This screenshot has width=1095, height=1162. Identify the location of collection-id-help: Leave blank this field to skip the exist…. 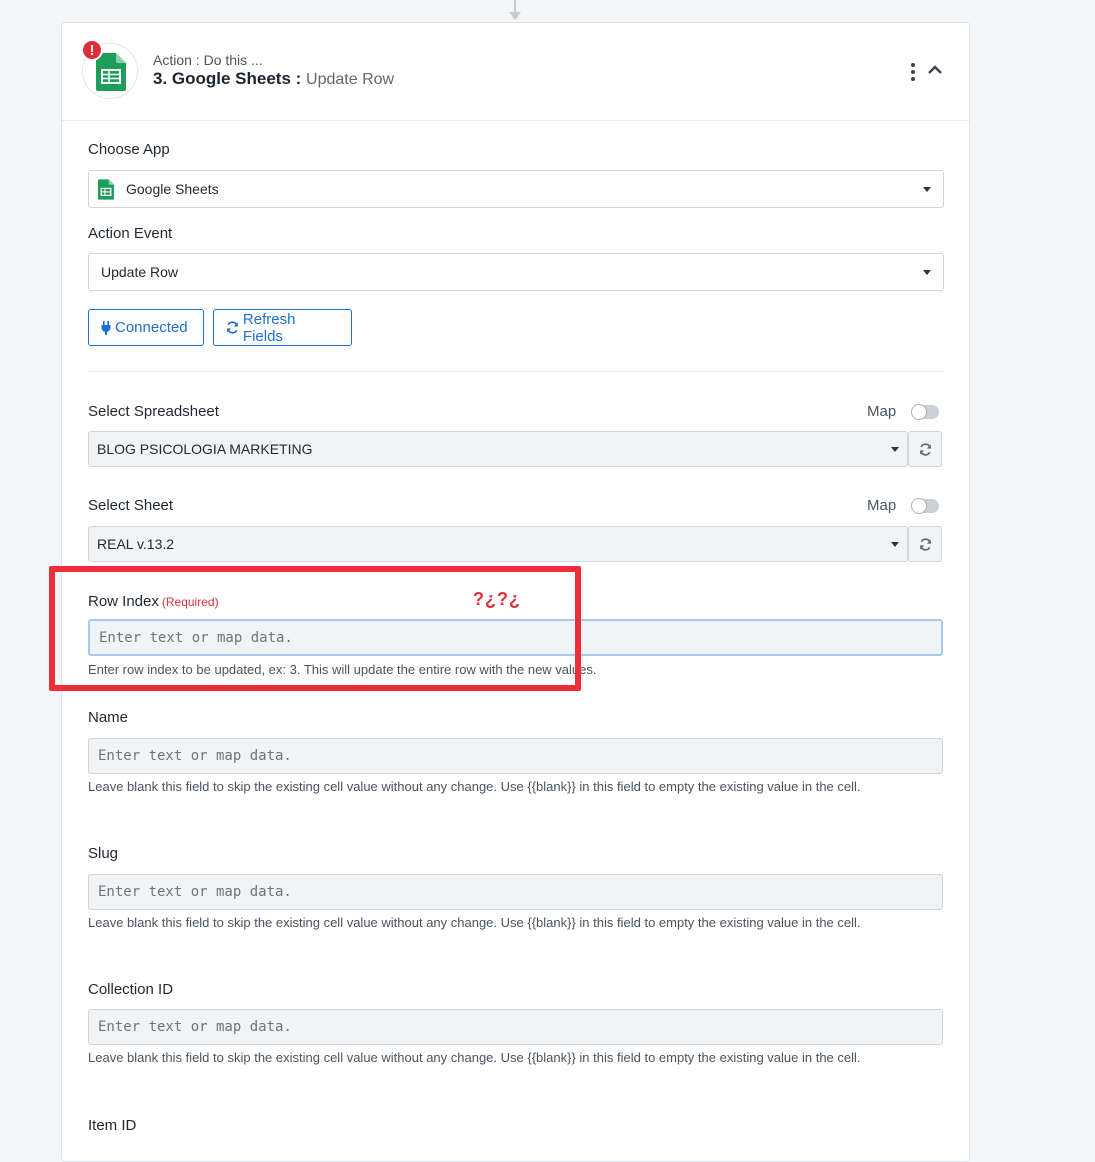
(474, 1057).